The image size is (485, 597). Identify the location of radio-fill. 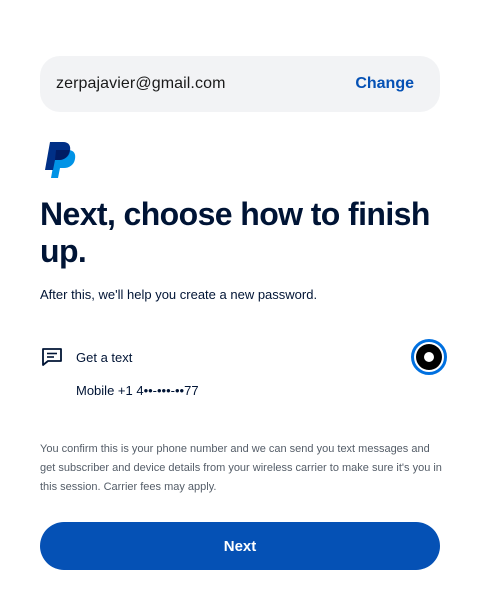
(429, 357).